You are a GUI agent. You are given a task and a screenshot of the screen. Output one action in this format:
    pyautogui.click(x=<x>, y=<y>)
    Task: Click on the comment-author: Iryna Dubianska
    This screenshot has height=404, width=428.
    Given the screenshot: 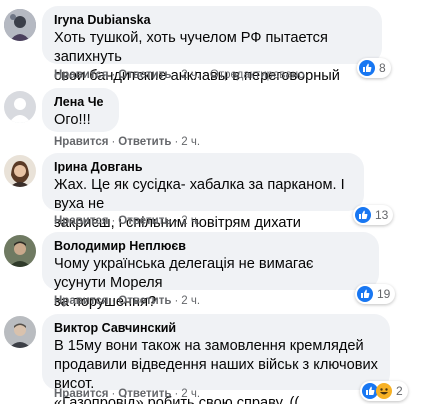 What is the action you would take?
    pyautogui.click(x=212, y=20)
    